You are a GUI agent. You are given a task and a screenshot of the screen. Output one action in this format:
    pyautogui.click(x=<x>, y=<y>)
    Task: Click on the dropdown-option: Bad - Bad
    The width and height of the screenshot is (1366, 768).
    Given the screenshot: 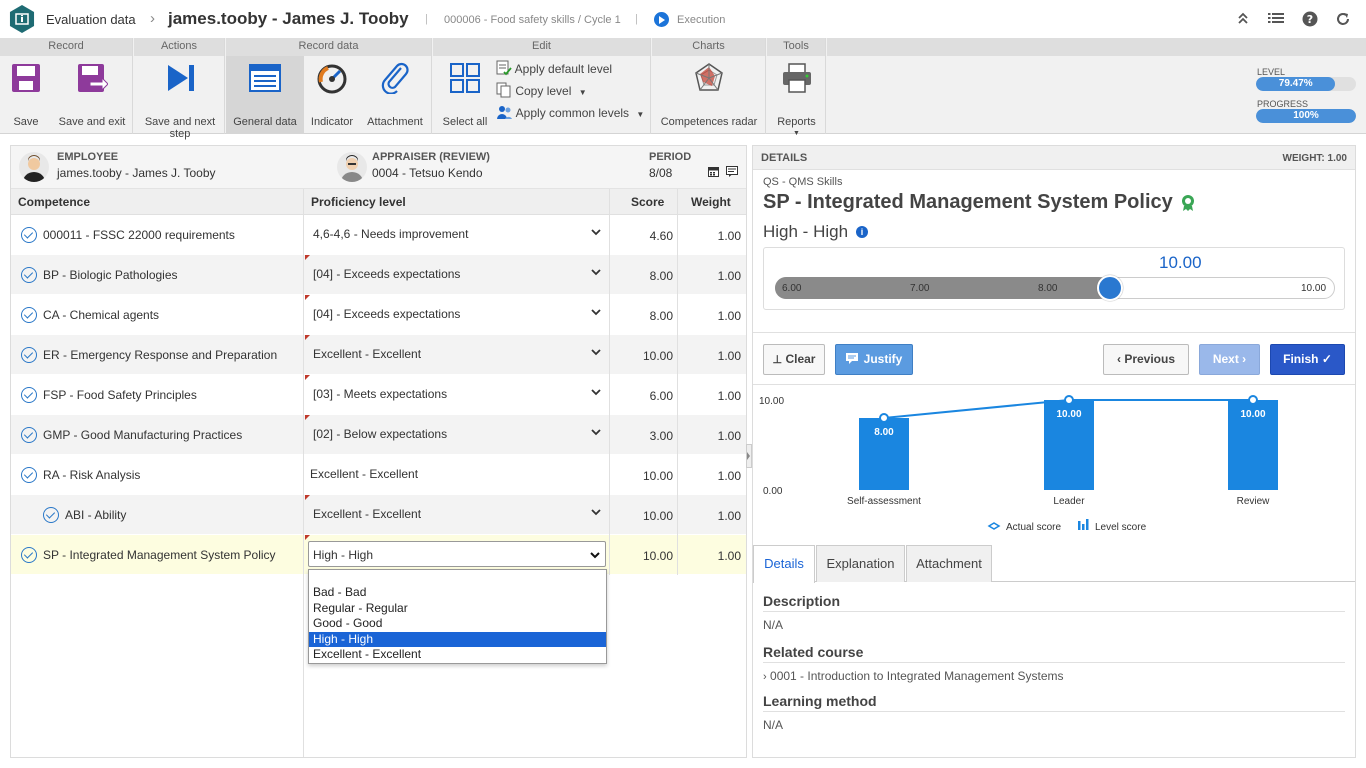 What is the action you would take?
    pyautogui.click(x=457, y=592)
    